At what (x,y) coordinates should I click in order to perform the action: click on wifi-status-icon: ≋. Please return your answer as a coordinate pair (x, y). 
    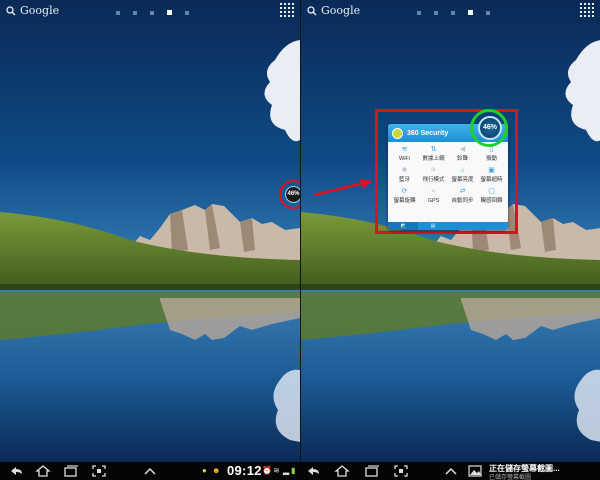
    Looking at the image, I should click on (276, 470).